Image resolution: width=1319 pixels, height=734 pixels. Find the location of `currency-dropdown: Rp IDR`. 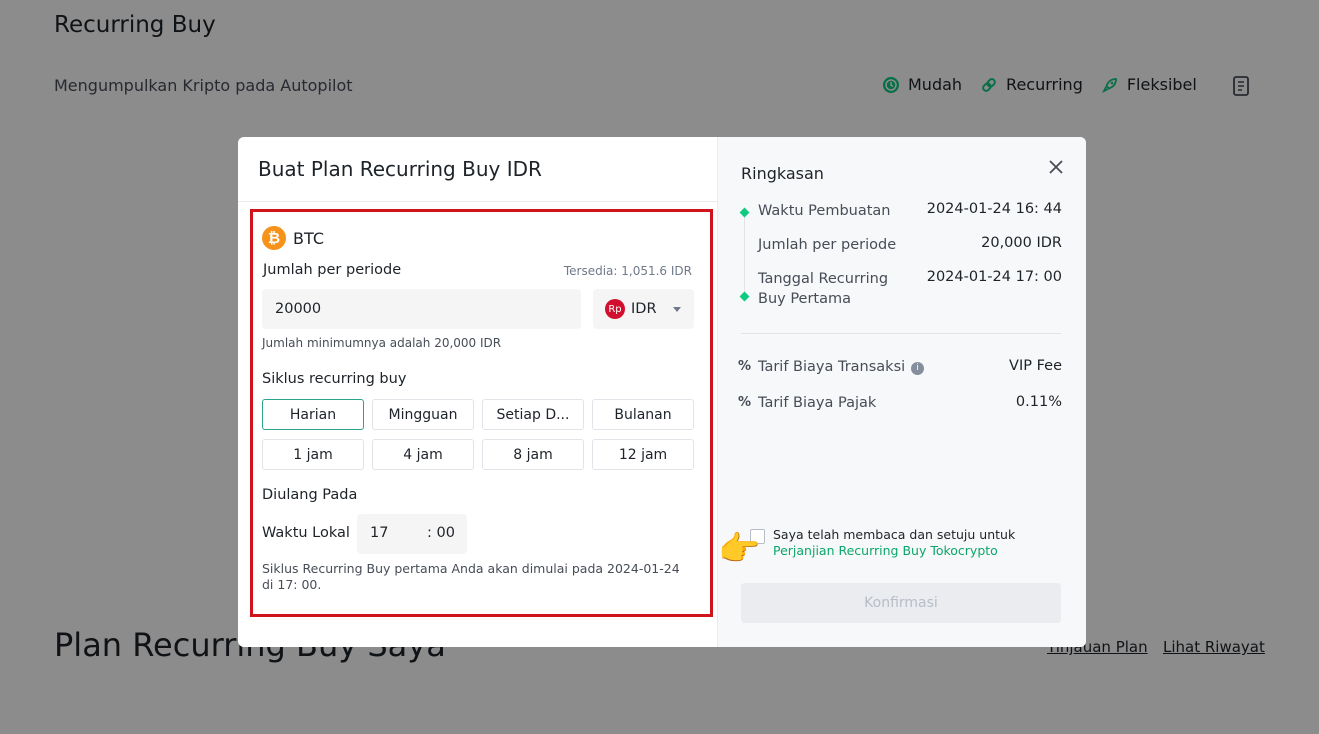

currency-dropdown: Rp IDR is located at coordinates (643, 309).